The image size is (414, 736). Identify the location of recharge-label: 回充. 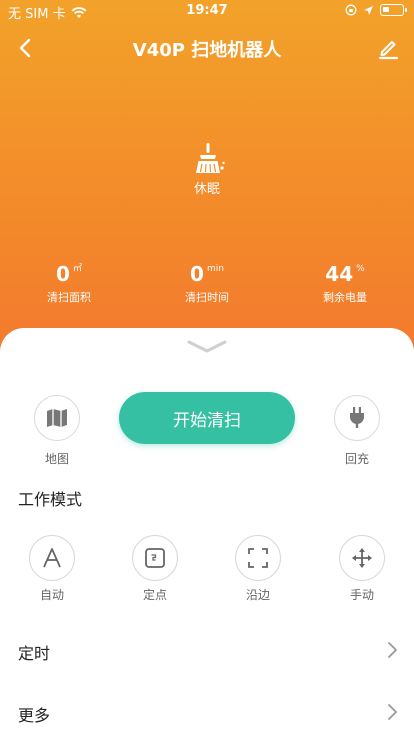
(356, 459).